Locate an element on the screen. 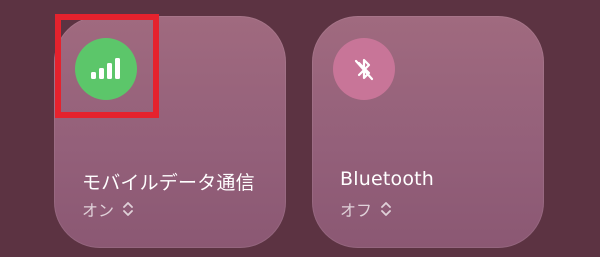 The width and height of the screenshot is (600, 257). cellular-status: オン is located at coordinates (108, 209).